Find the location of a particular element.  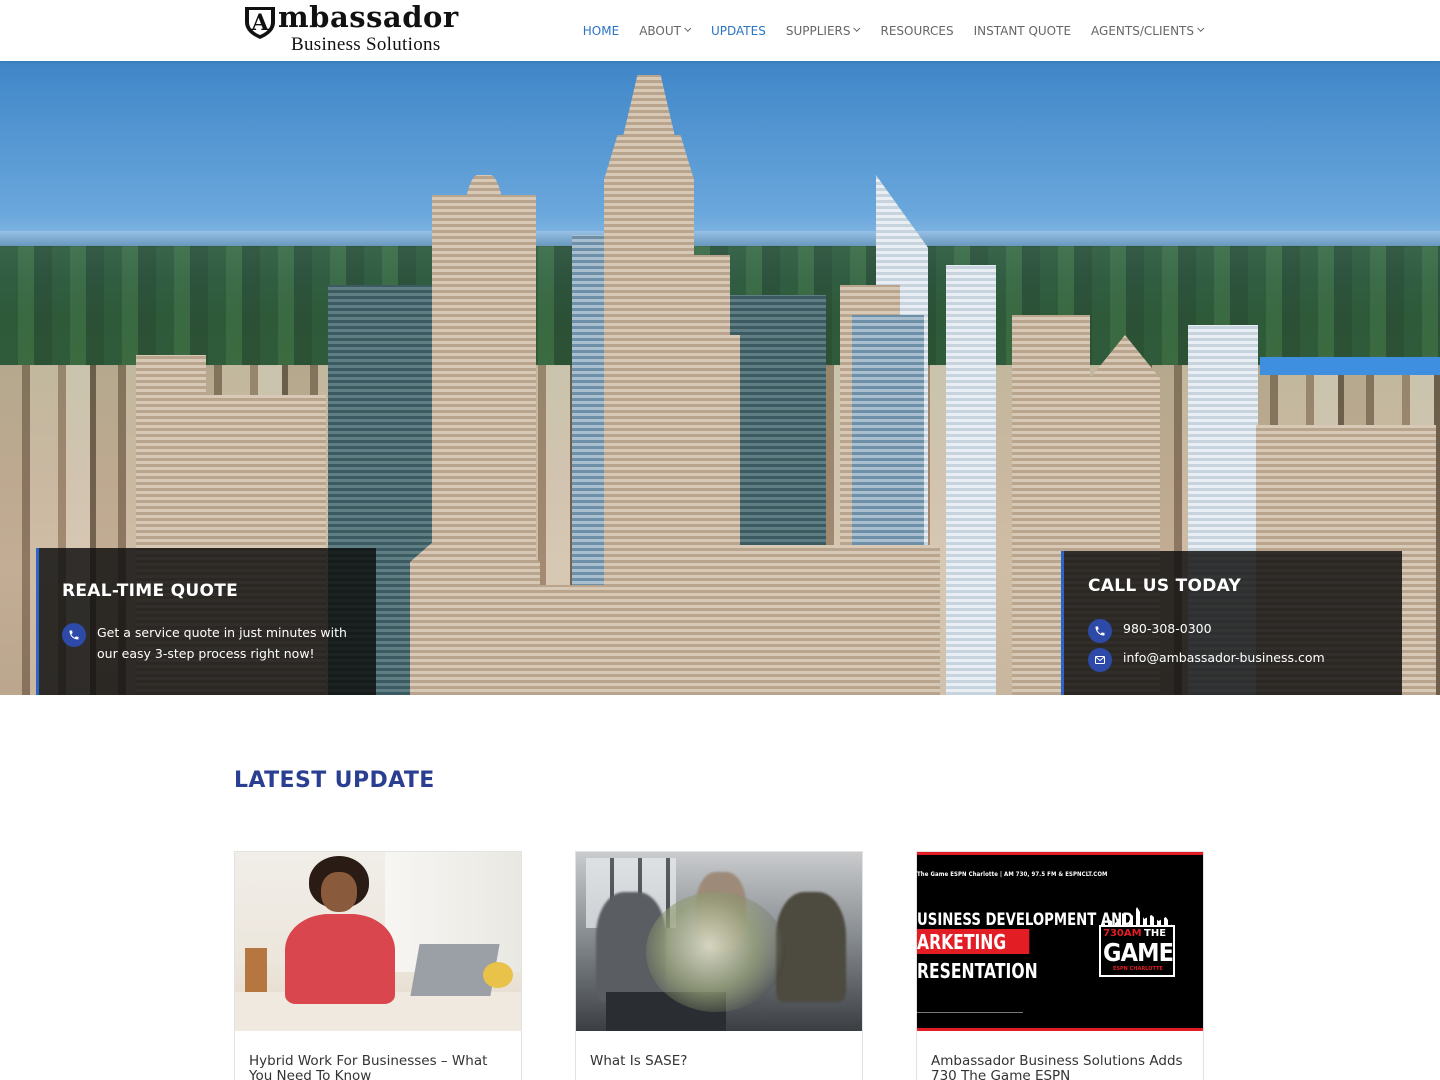

nav-item-agents-clients: AGENTS/CLIENTS is located at coordinates (1148, 30).